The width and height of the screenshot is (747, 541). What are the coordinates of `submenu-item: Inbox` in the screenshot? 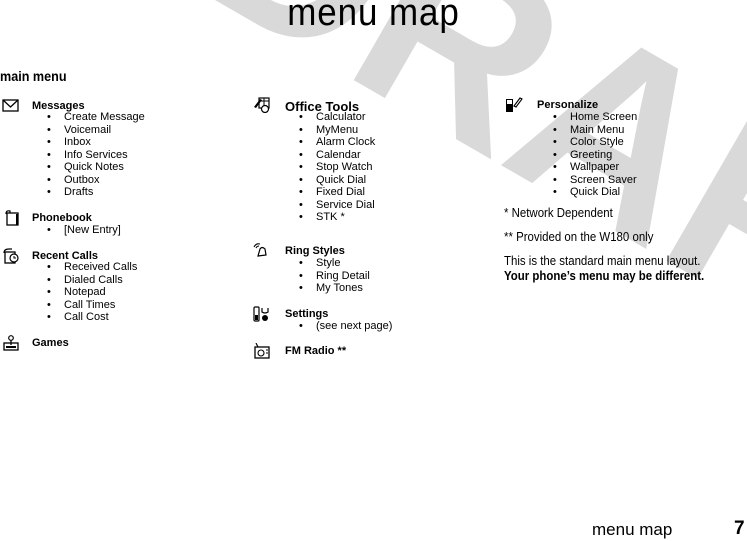 It's located at (96, 142).